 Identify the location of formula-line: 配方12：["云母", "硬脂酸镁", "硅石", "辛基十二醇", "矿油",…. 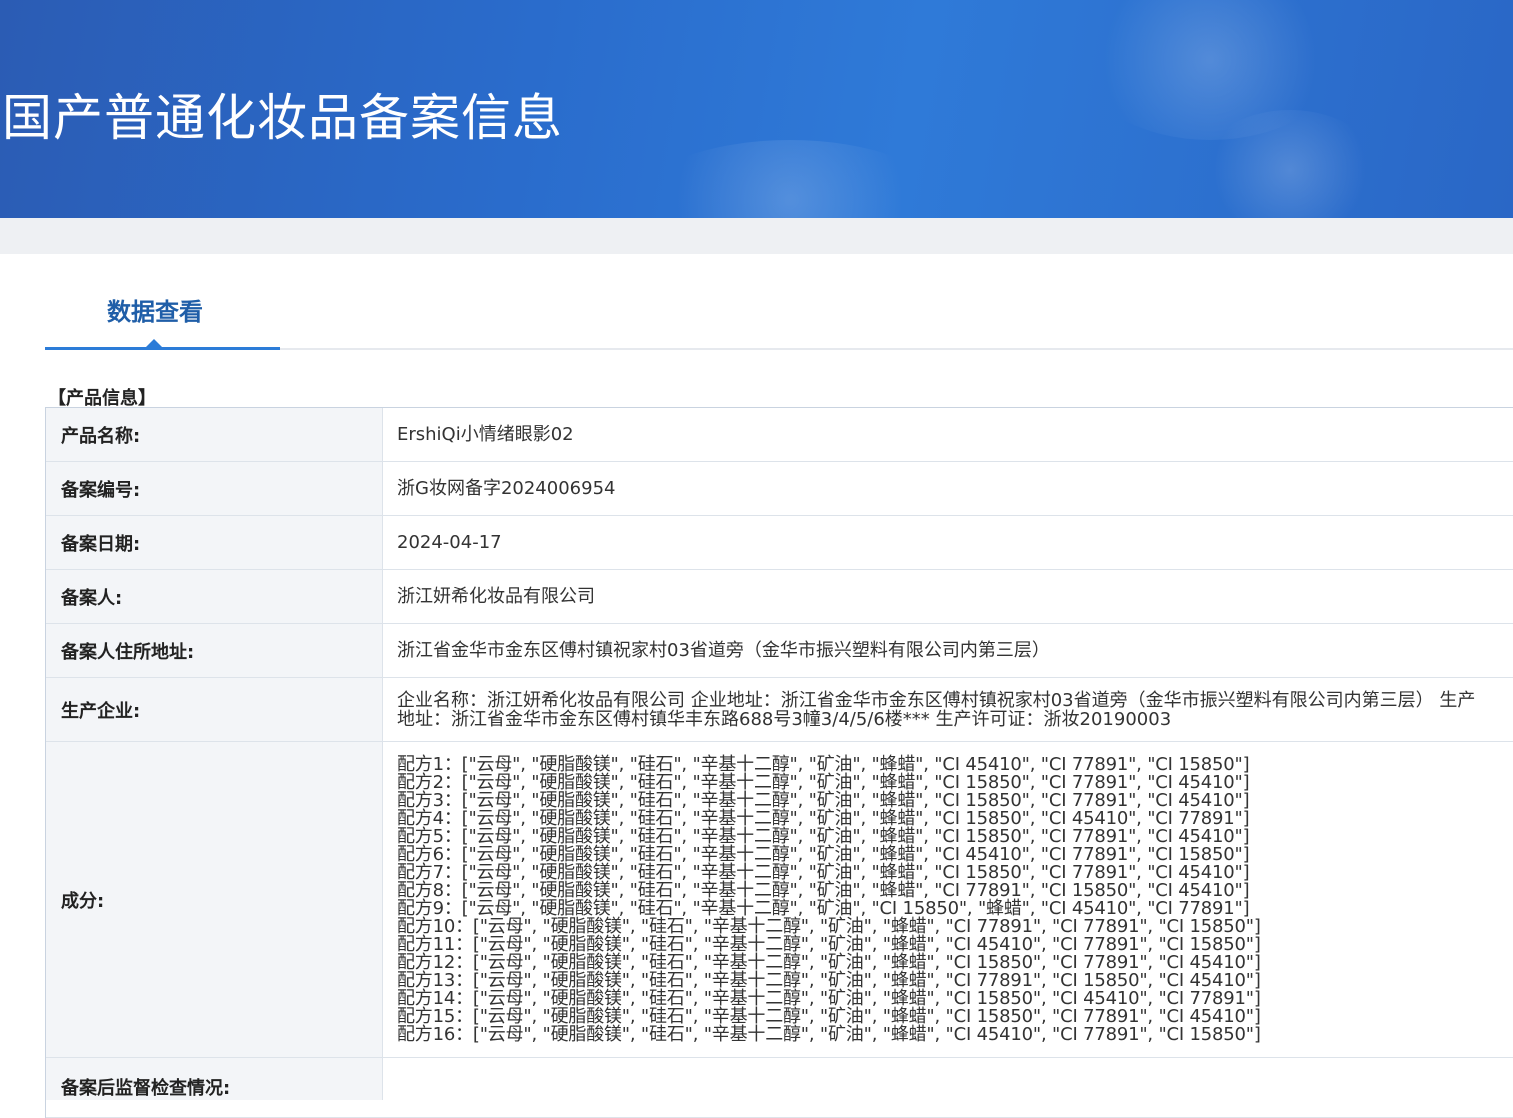
(829, 962).